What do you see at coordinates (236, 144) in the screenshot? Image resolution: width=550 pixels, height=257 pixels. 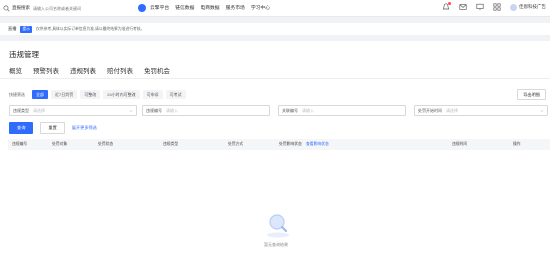 I see `column-header: 处罚方式` at bounding box center [236, 144].